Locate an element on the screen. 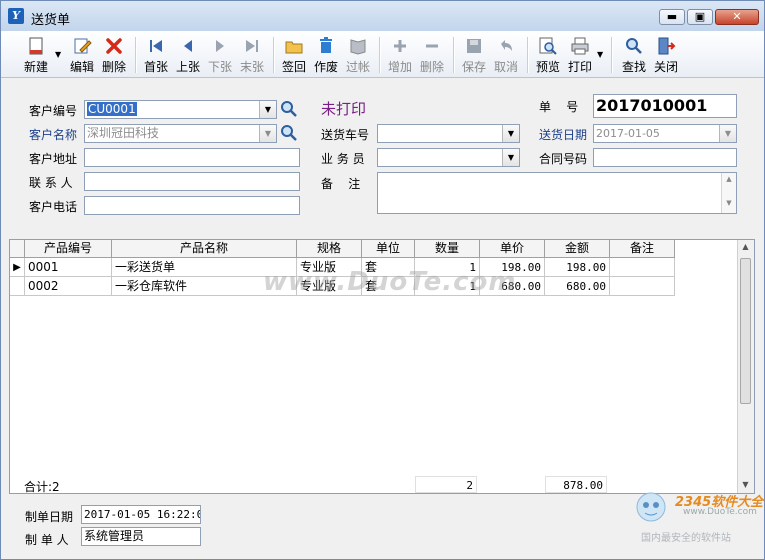 The height and width of the screenshot is (560, 765). undo-icon is located at coordinates (506, 45).